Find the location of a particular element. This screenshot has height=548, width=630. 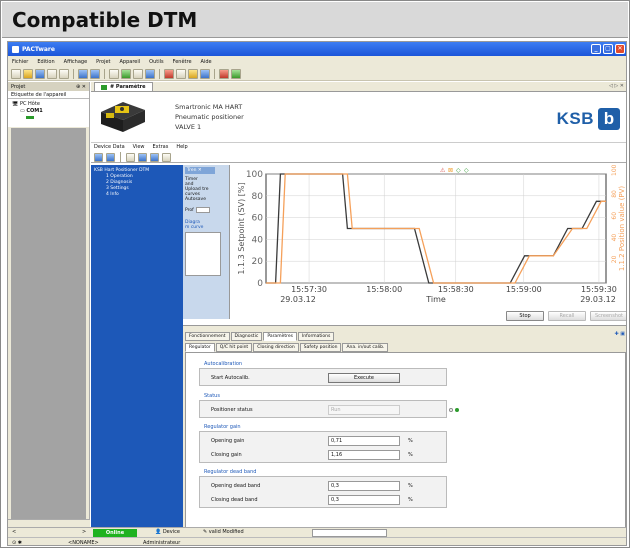

screenshot-button: Screenshot is located at coordinates (608, 316).